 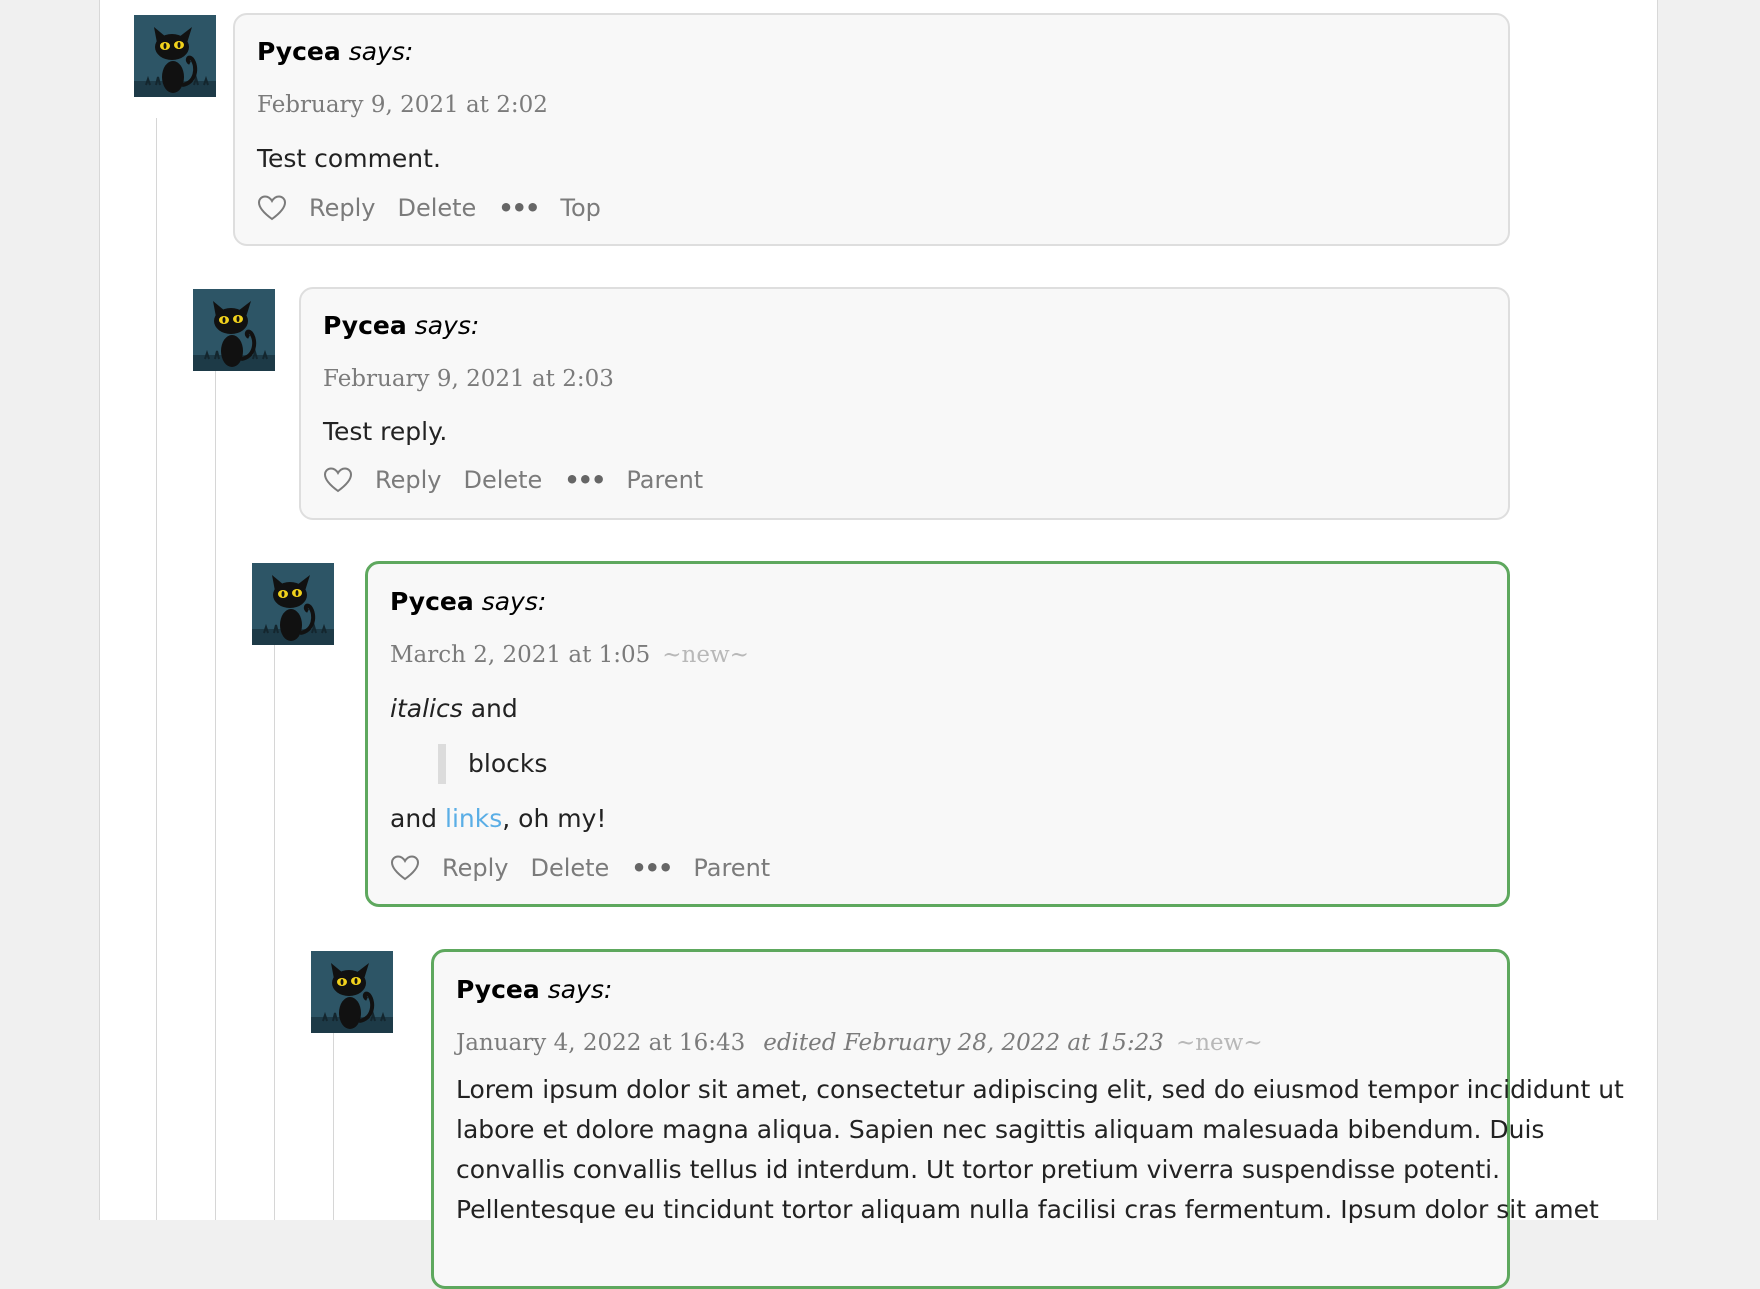 I want to click on top-link: Top, so click(x=580, y=208).